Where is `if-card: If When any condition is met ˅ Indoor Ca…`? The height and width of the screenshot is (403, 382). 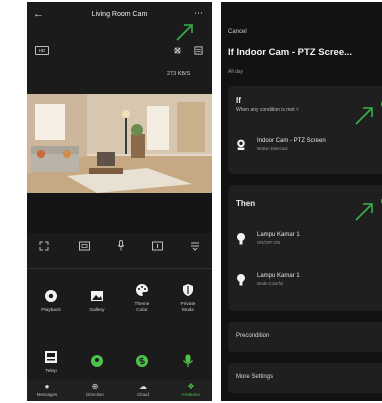
if-card: If When any condition is met ˅ Indoor Ca… is located at coordinates (305, 130).